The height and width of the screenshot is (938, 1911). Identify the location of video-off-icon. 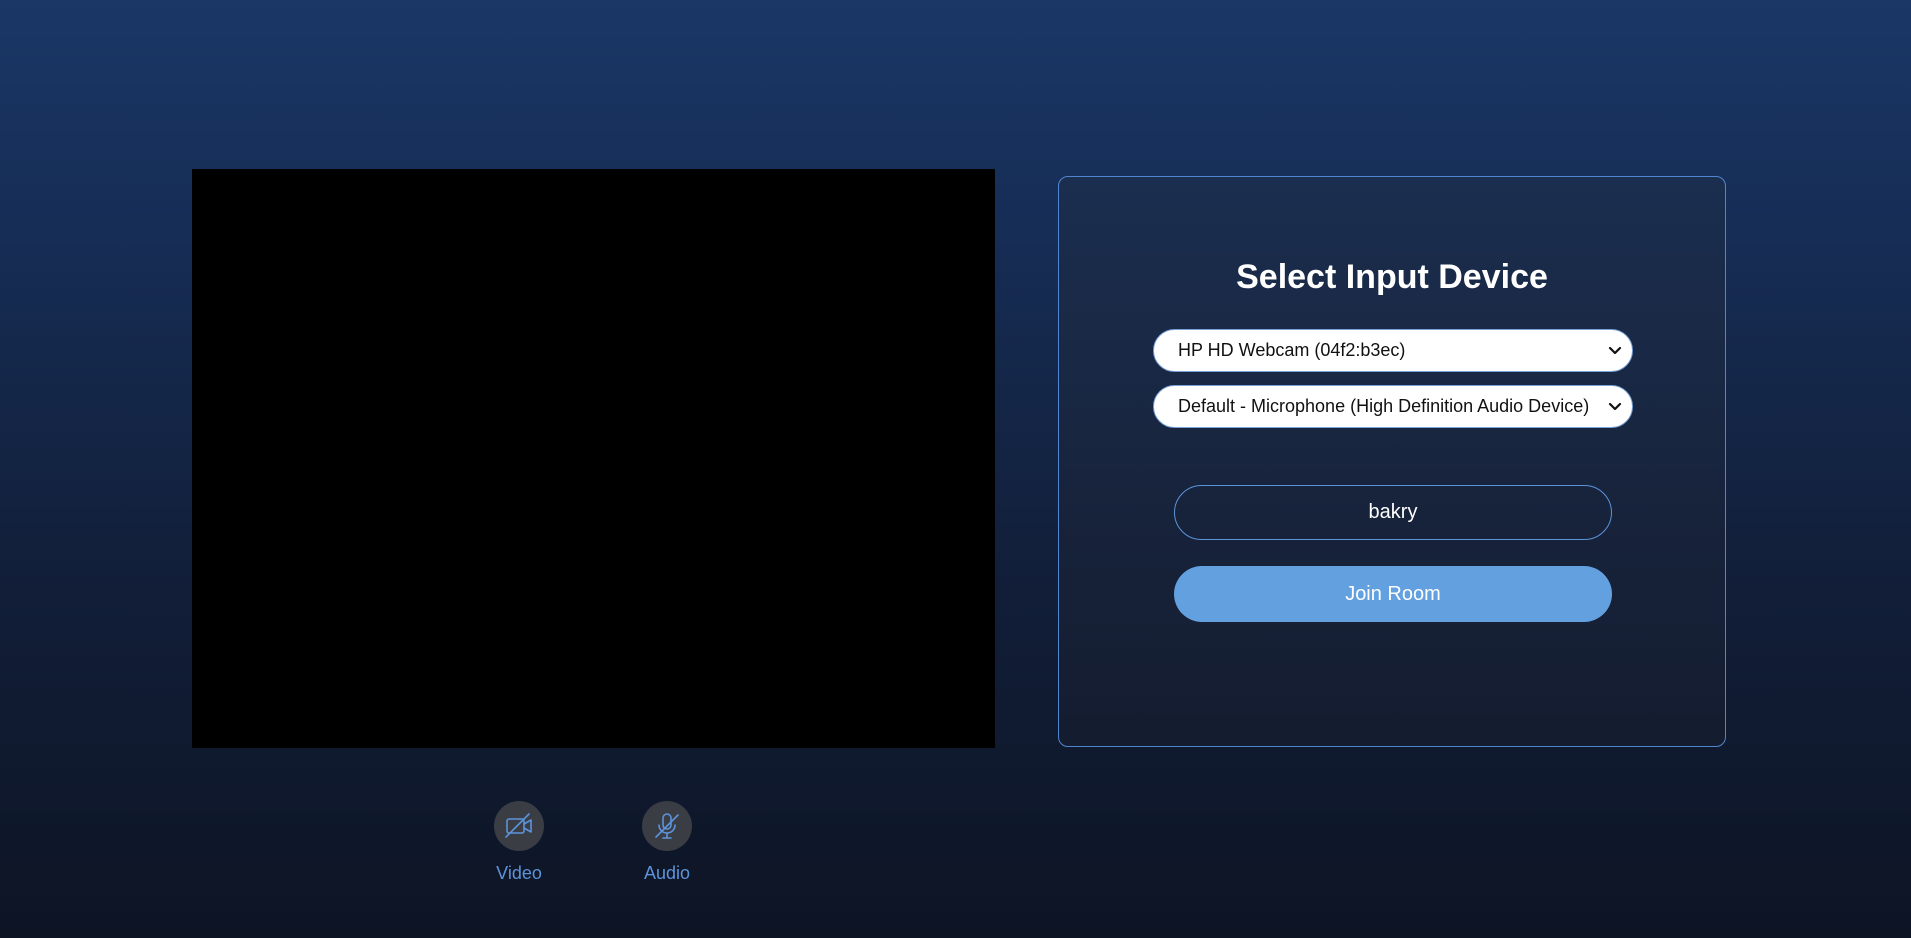
(518, 825).